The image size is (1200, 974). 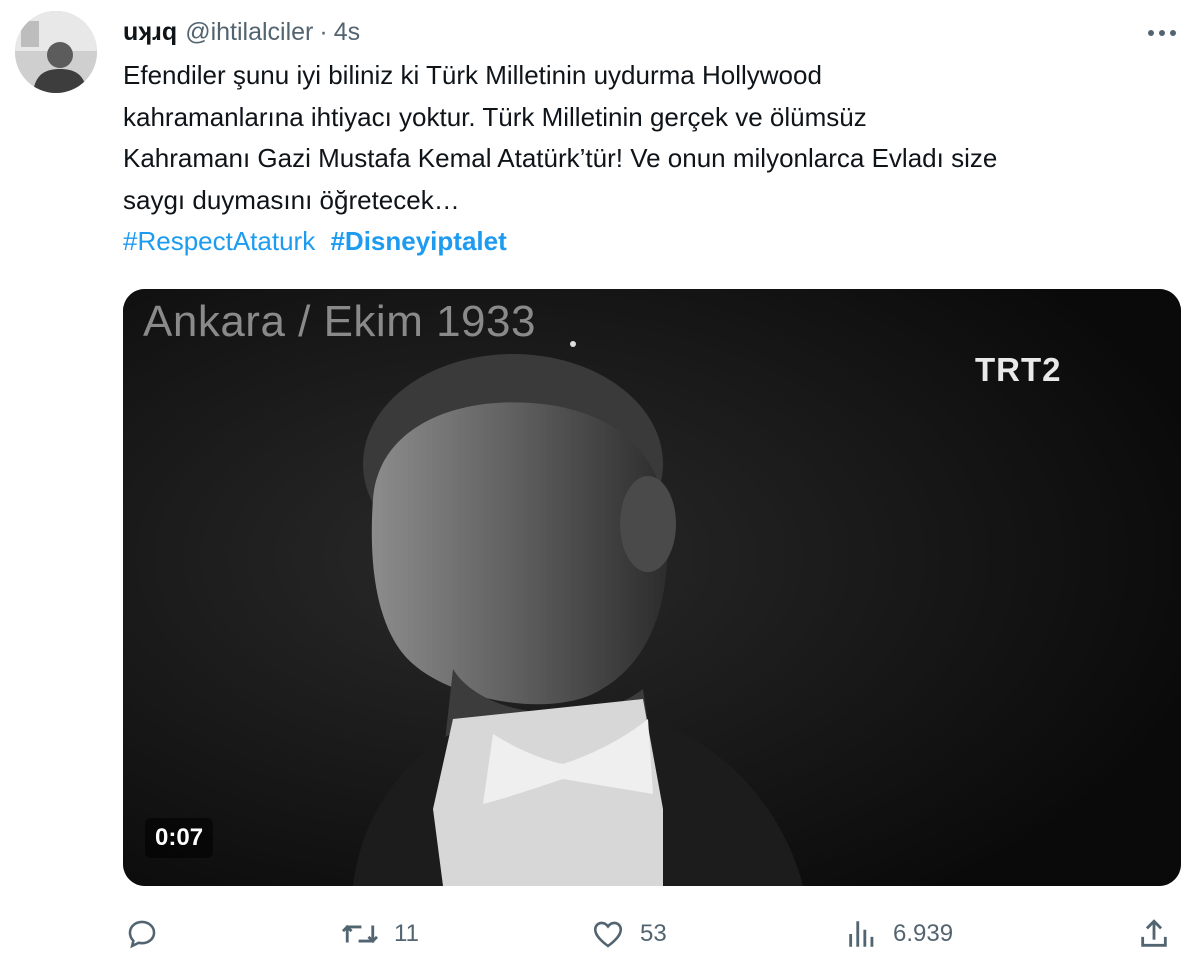 I want to click on hashtags: #RespectAtaturk #Disneyiptalet, so click(x=315, y=241).